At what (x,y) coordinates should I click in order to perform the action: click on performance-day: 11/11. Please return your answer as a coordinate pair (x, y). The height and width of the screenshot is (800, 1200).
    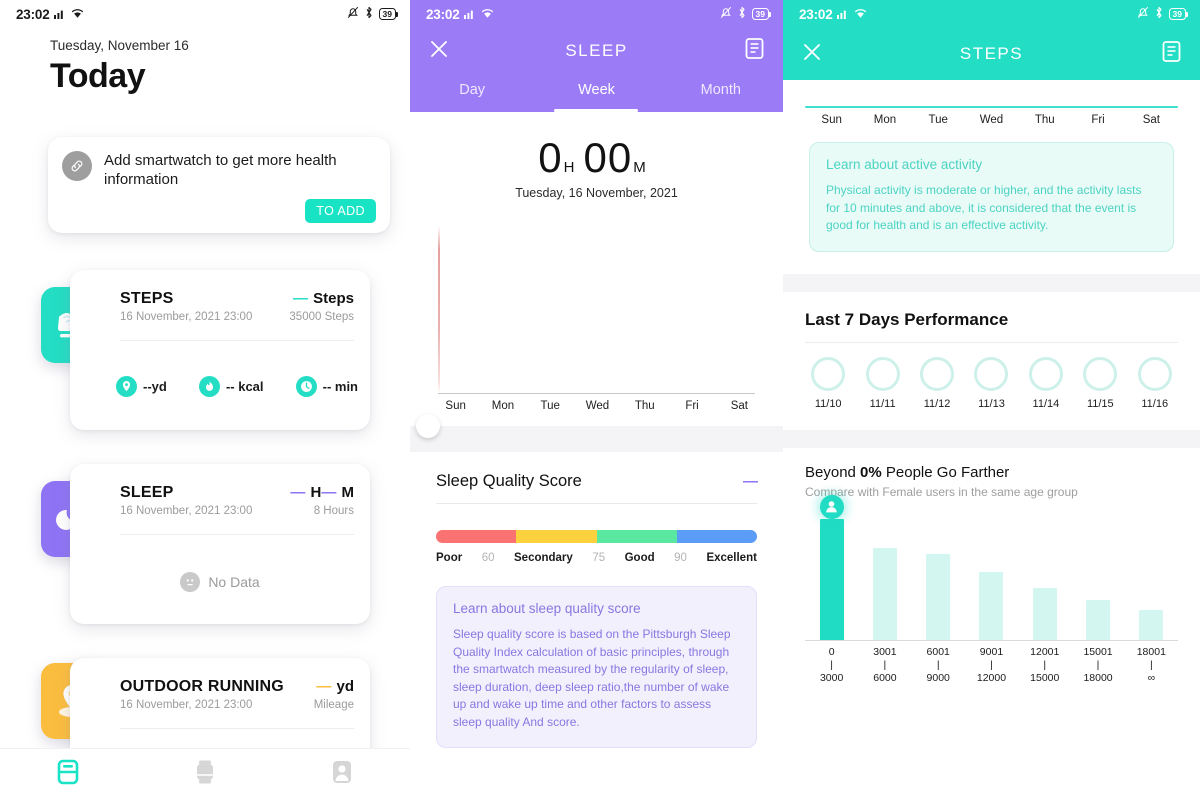
    Looking at the image, I should click on (882, 383).